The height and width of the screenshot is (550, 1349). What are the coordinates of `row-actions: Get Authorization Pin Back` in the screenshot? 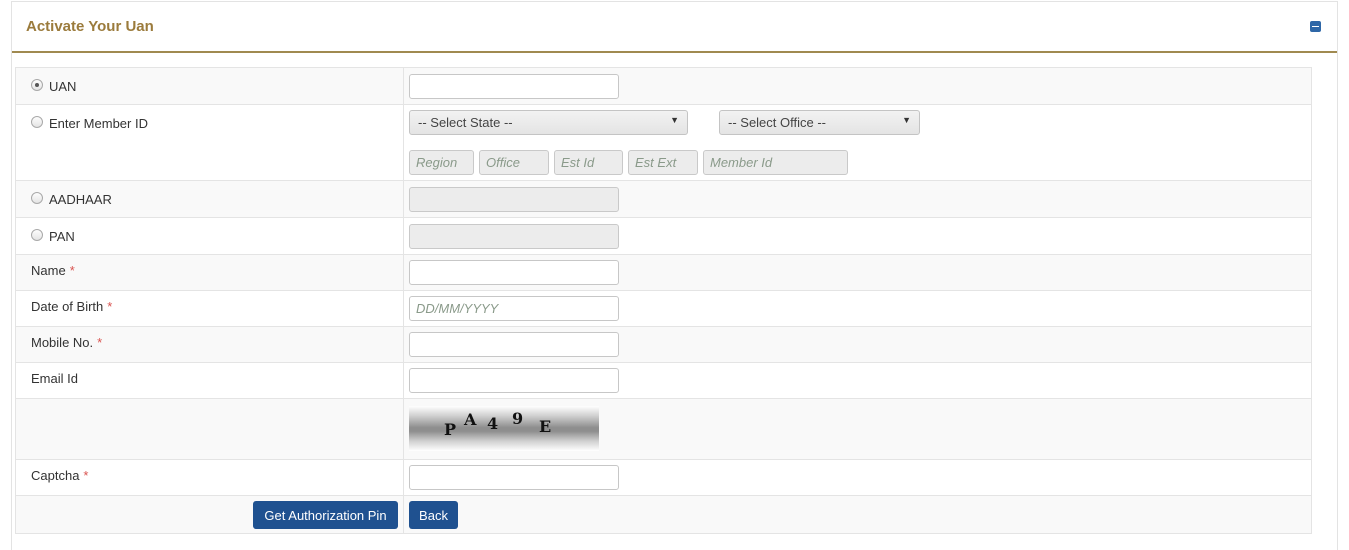 It's located at (663, 514).